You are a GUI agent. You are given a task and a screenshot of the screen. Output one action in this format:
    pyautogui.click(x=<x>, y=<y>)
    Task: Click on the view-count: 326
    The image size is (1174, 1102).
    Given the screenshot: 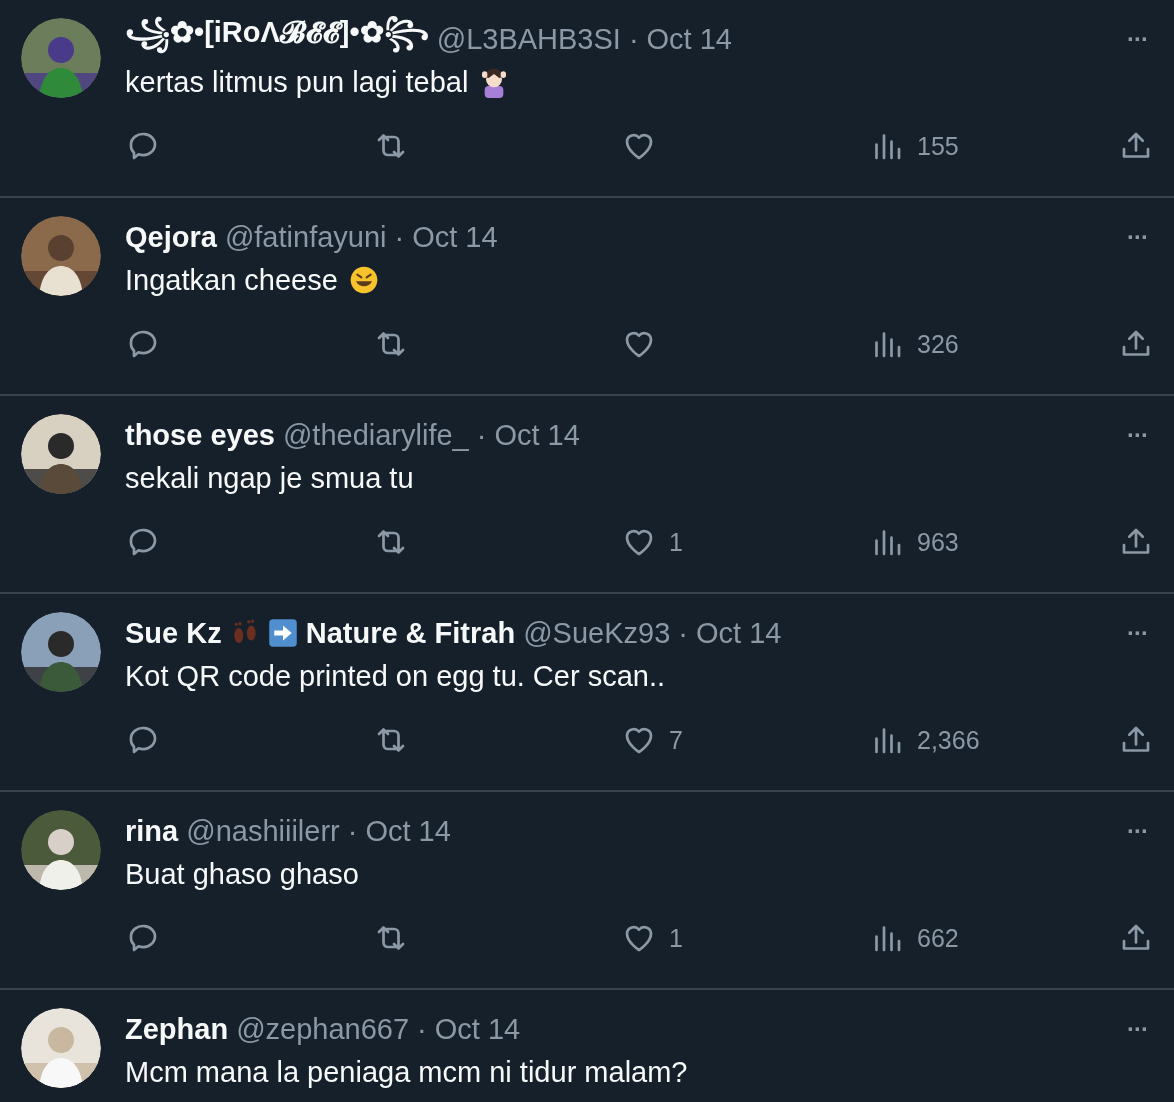 What is the action you would take?
    pyautogui.click(x=938, y=344)
    